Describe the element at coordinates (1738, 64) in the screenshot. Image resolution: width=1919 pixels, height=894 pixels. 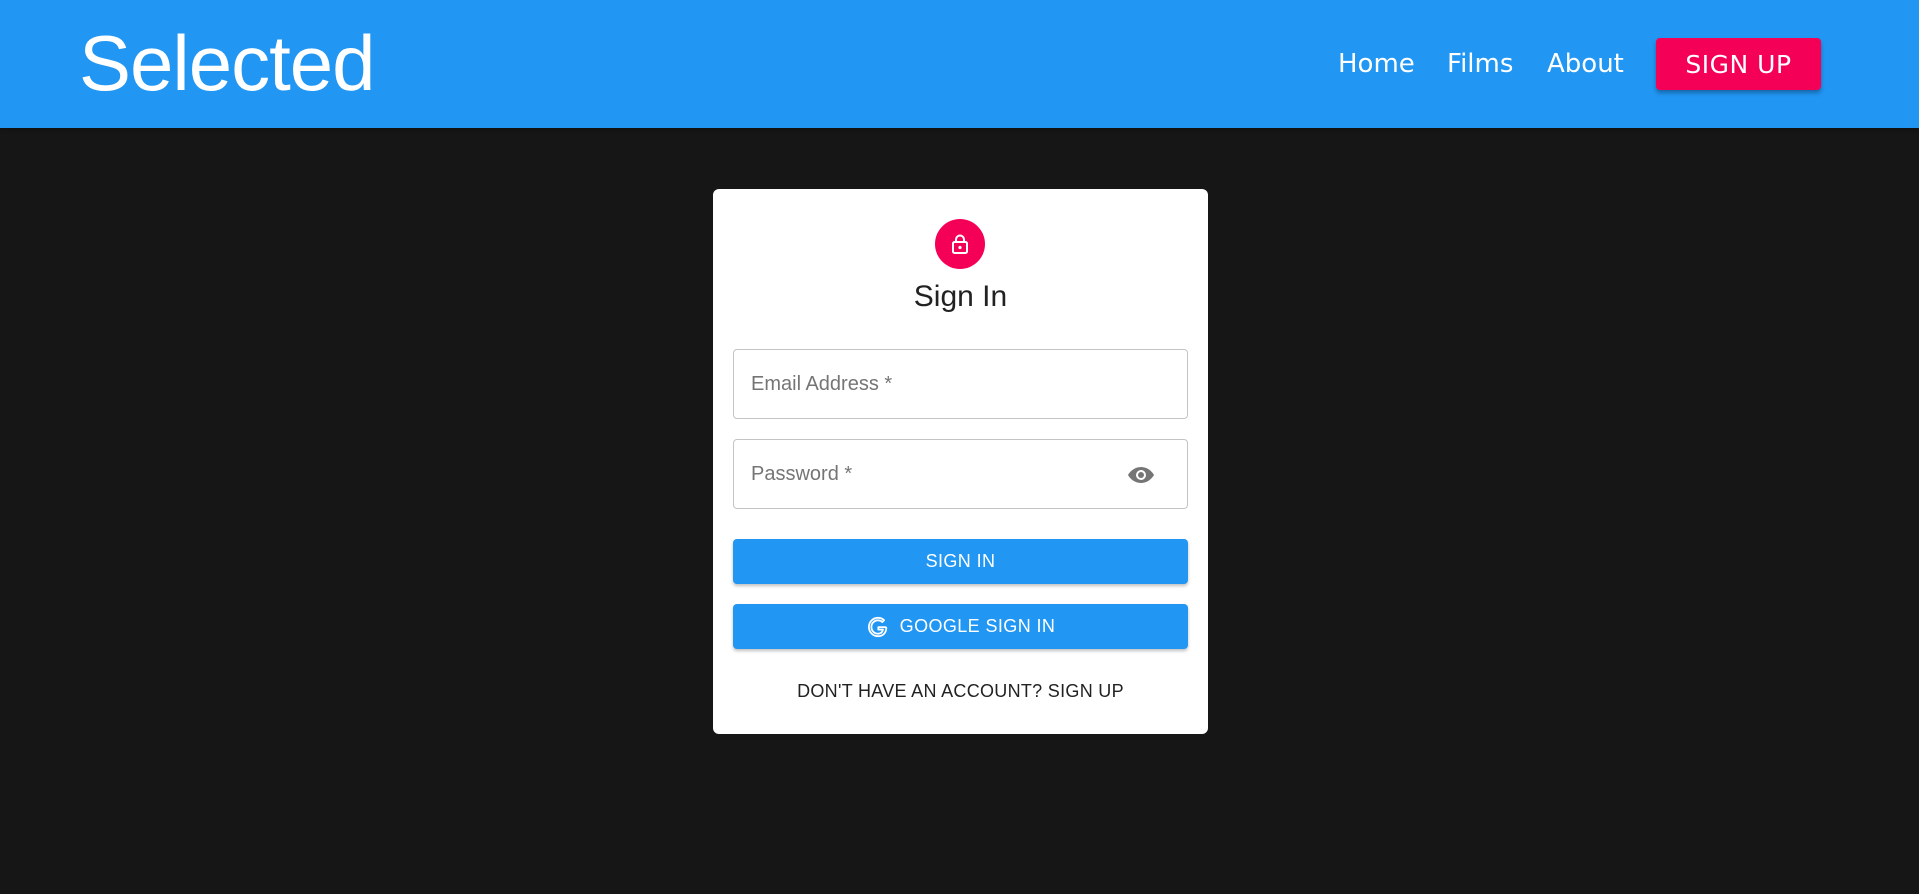
I see `header-signup-button: SIGN UP` at that location.